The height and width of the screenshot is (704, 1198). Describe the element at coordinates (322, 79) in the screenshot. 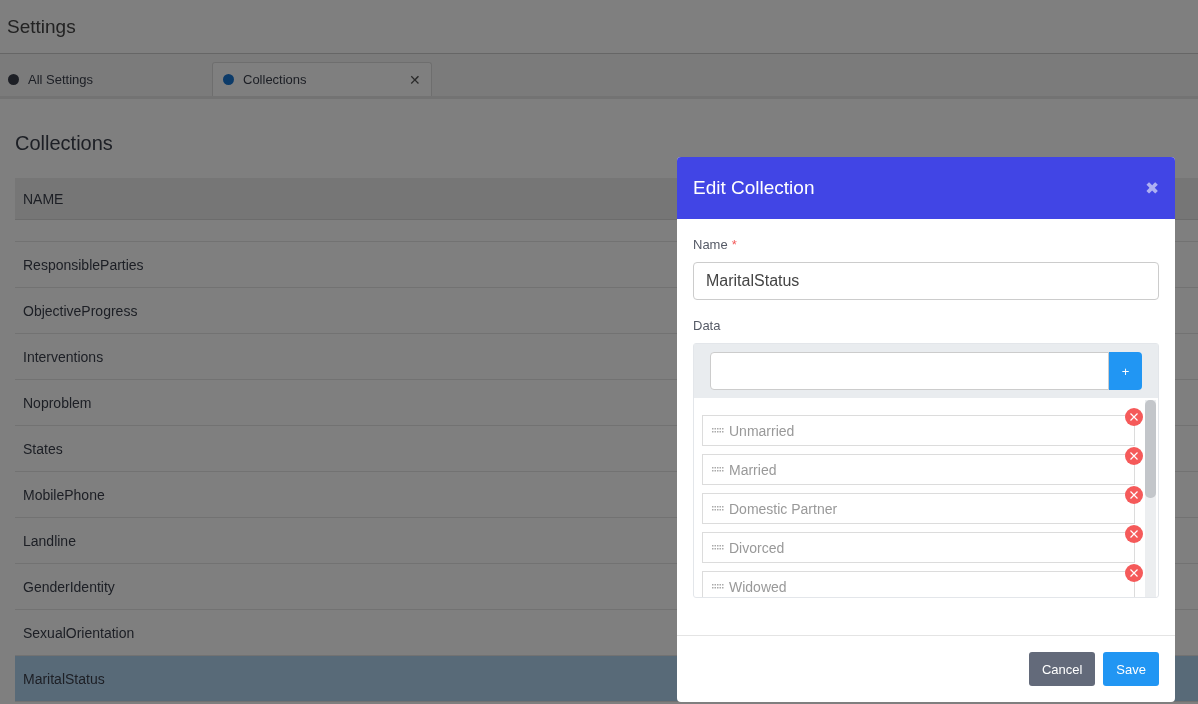

I see `tab: Collections ✕` at that location.